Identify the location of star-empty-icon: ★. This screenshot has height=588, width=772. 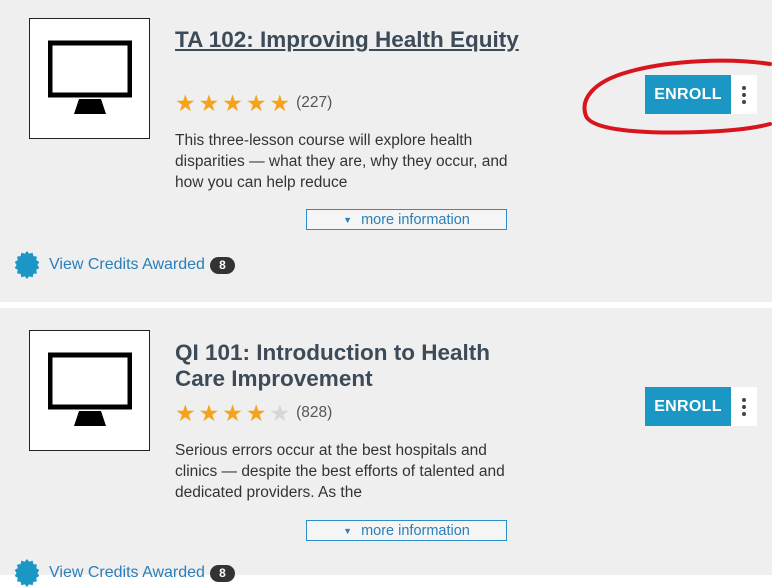
(280, 413).